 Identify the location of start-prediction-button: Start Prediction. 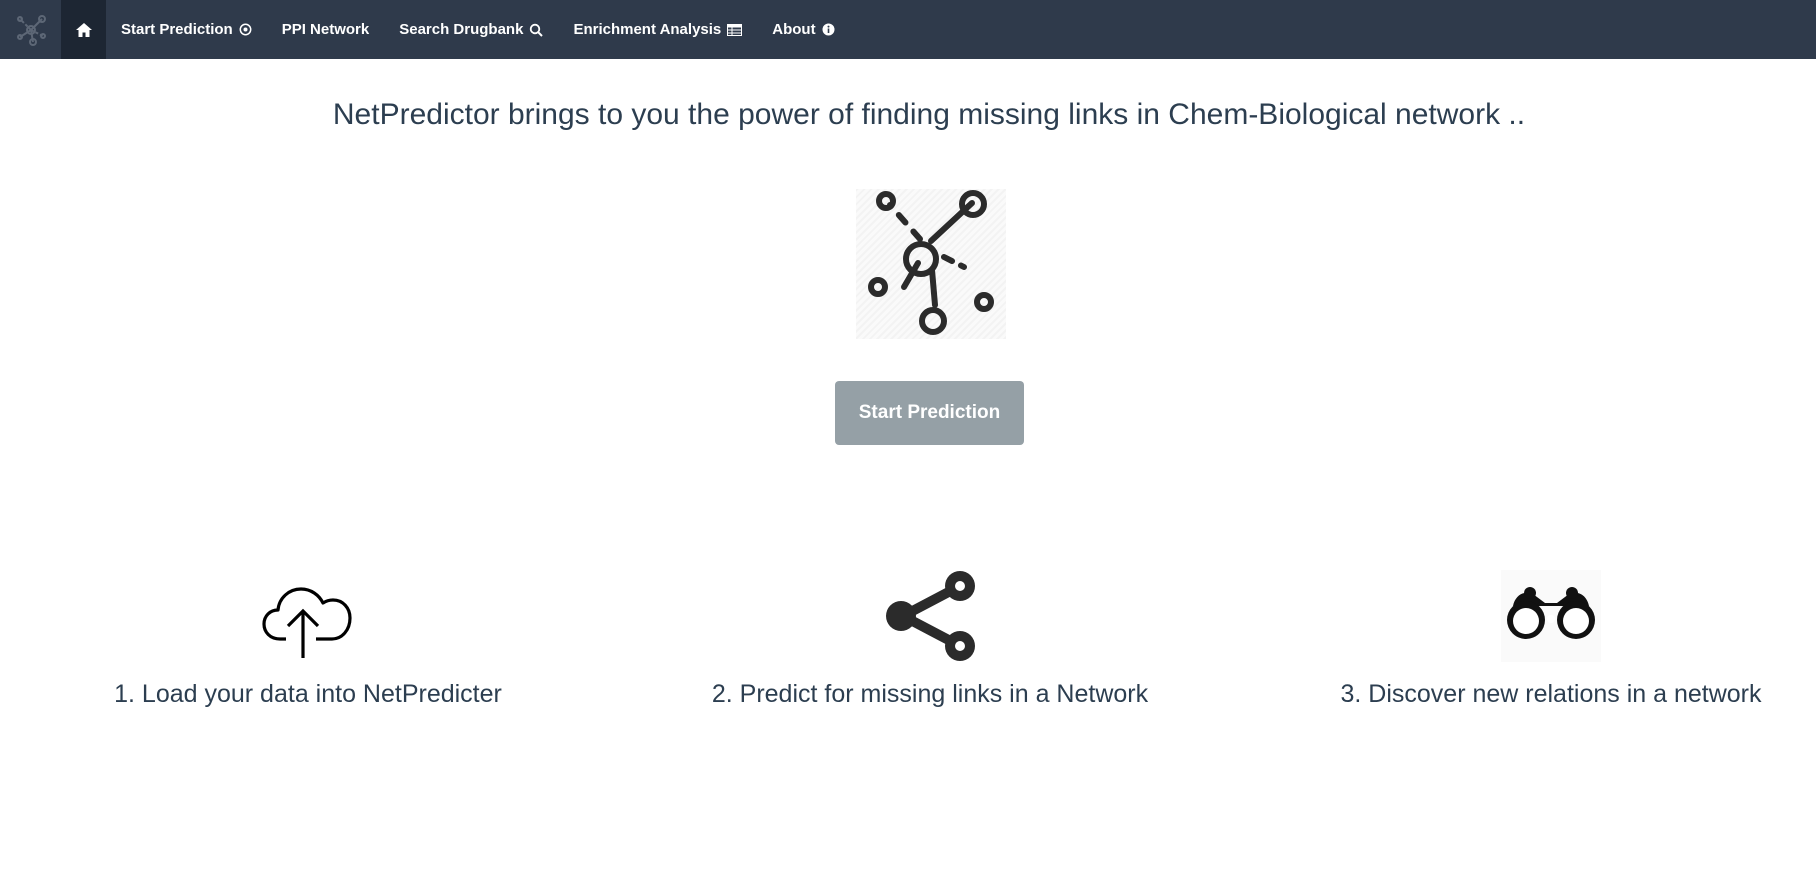
(929, 413).